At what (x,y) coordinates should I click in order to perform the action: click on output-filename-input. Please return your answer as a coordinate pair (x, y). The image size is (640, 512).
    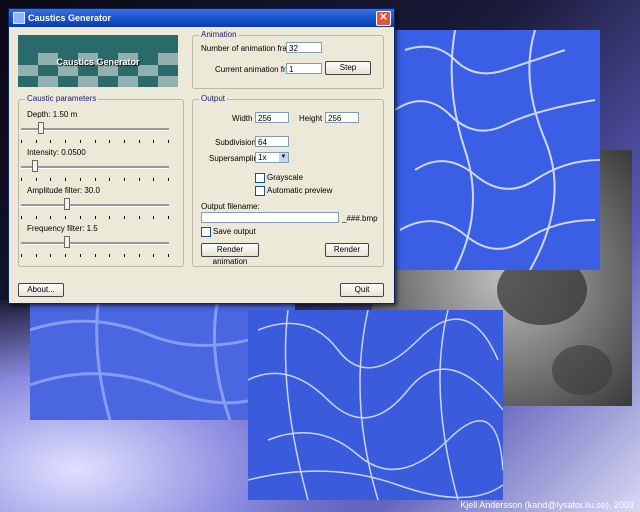
    Looking at the image, I should click on (270, 217).